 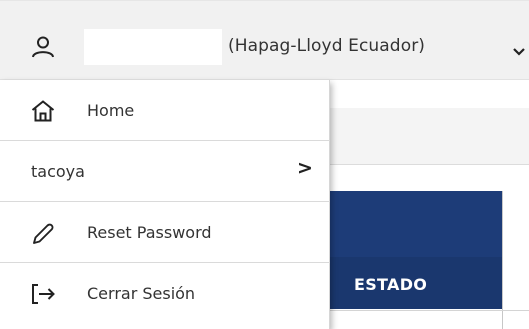 I want to click on table-row-divider, so click(x=429, y=310).